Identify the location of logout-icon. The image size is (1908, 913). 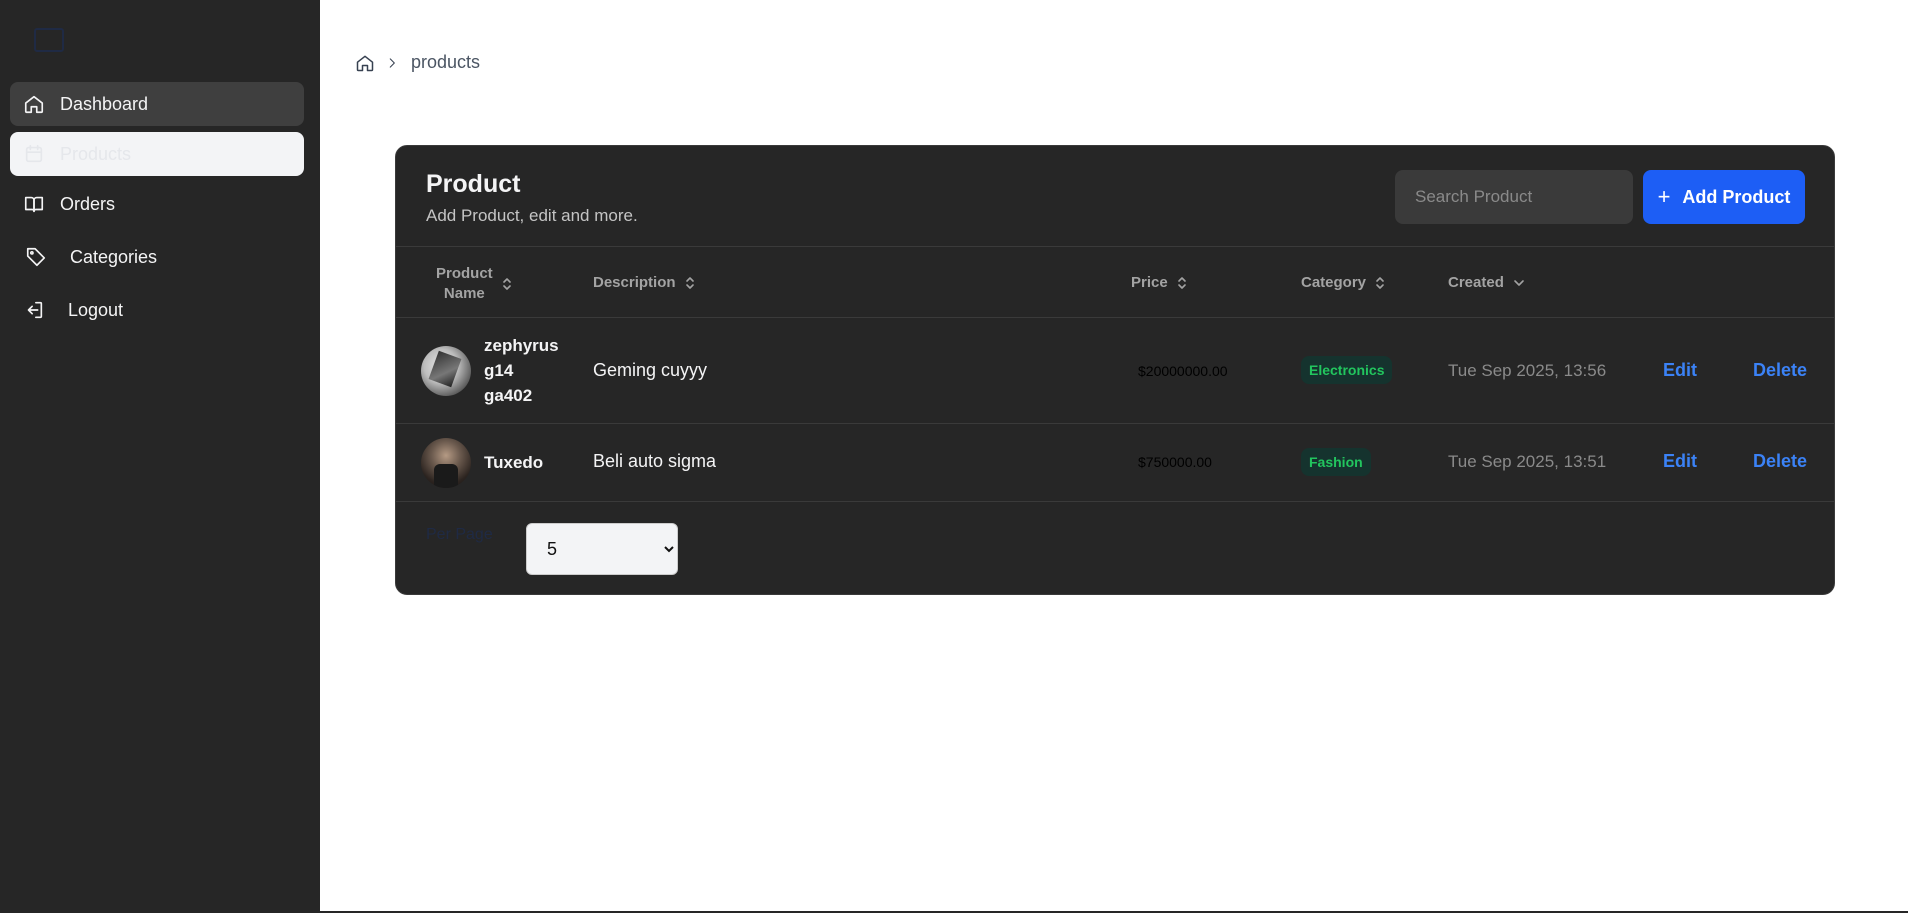
(34, 310).